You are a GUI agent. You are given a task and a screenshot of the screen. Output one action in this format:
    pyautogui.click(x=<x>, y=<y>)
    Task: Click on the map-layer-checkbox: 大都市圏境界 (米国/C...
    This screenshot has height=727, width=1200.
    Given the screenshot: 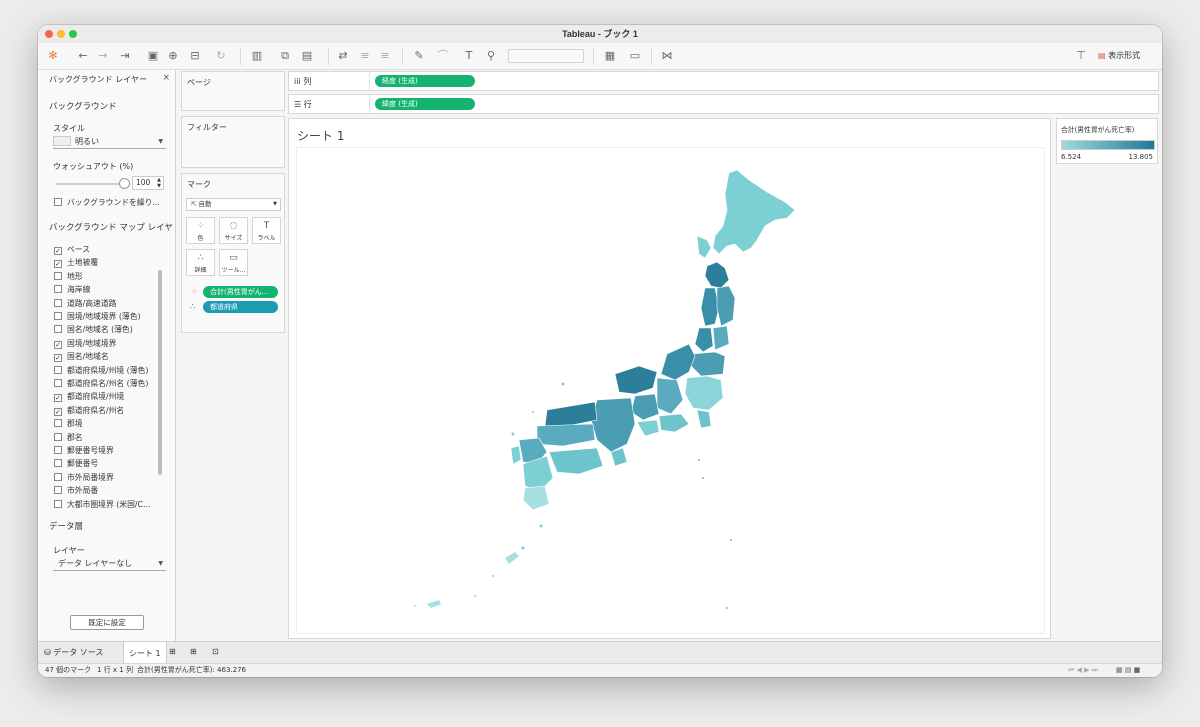 What is the action you would take?
    pyautogui.click(x=102, y=506)
    